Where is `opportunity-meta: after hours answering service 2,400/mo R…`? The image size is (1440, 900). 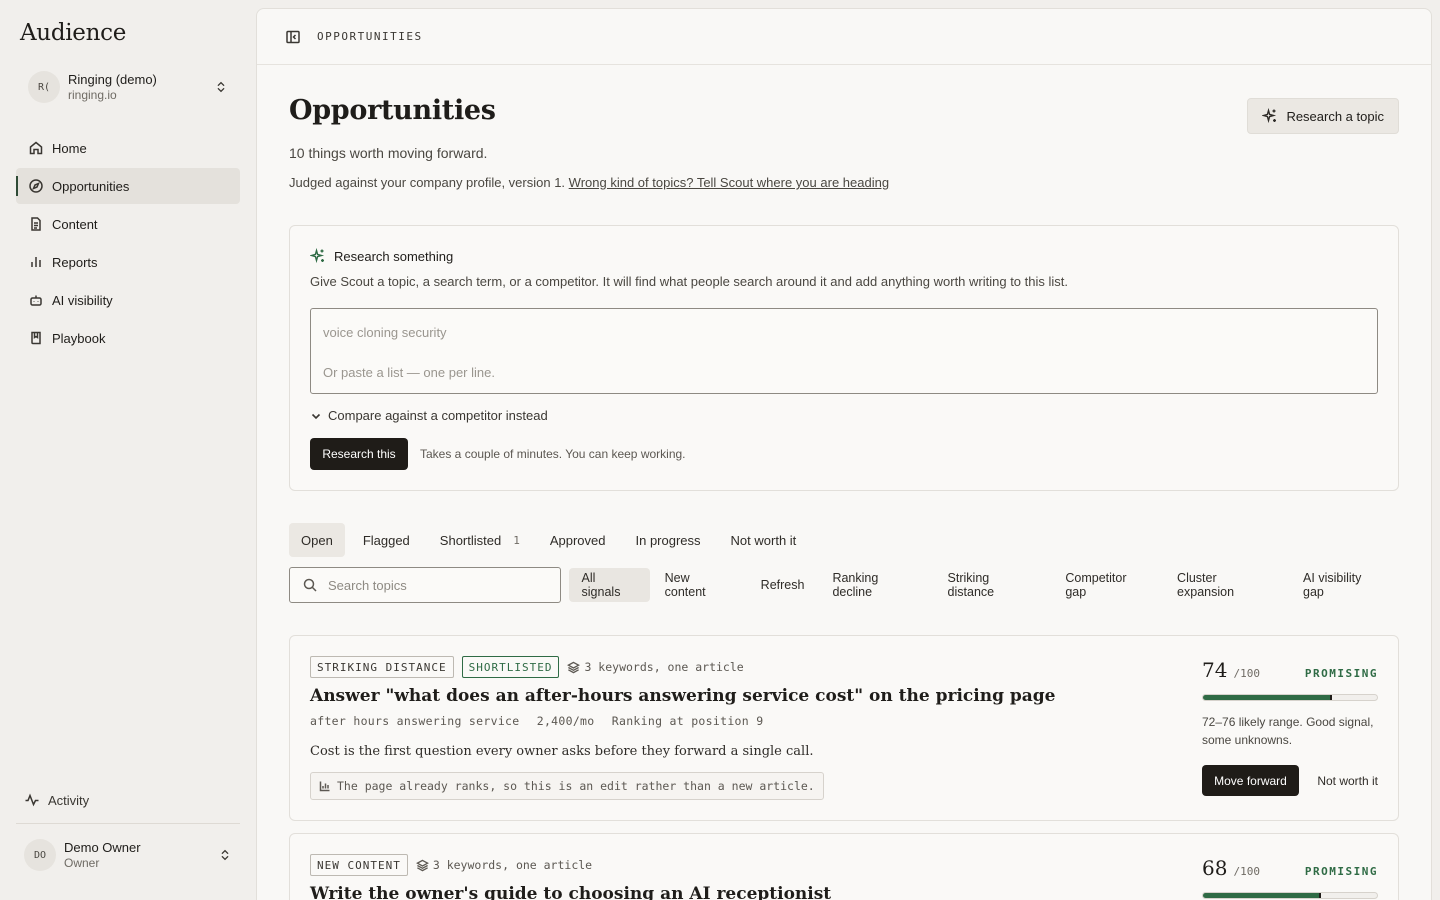 opportunity-meta: after hours answering service 2,400/mo R… is located at coordinates (541, 721).